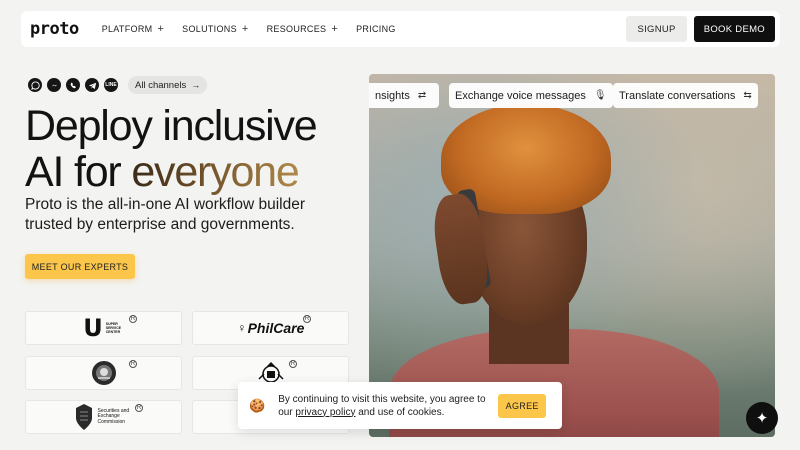 The width and height of the screenshot is (800, 450). I want to click on usc-logo: U SUPER SERVICE CENTER, so click(103, 328).